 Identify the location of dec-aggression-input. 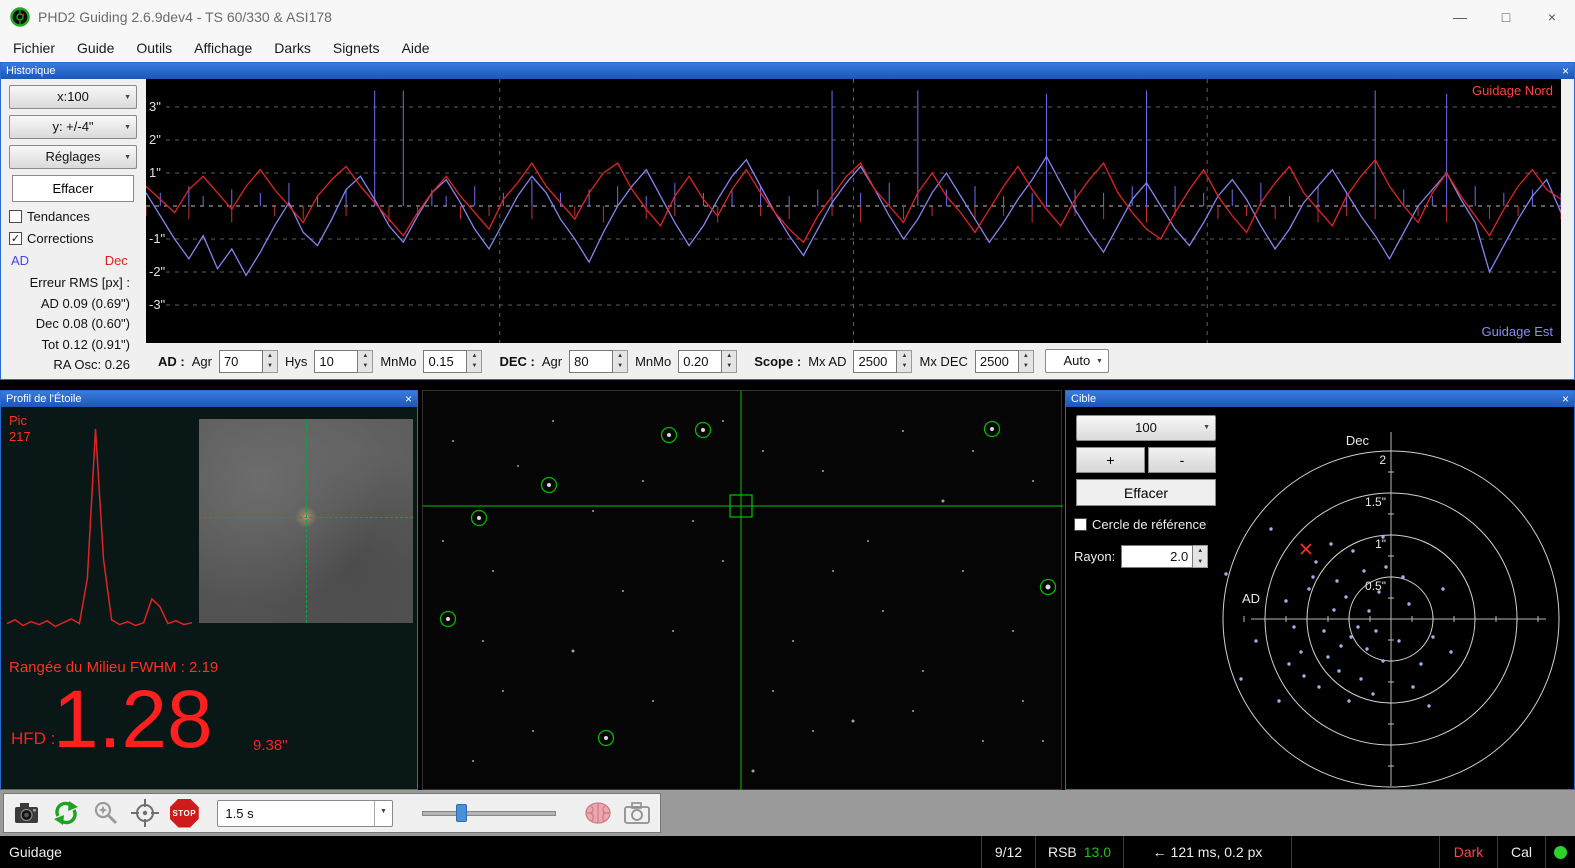
(591, 361).